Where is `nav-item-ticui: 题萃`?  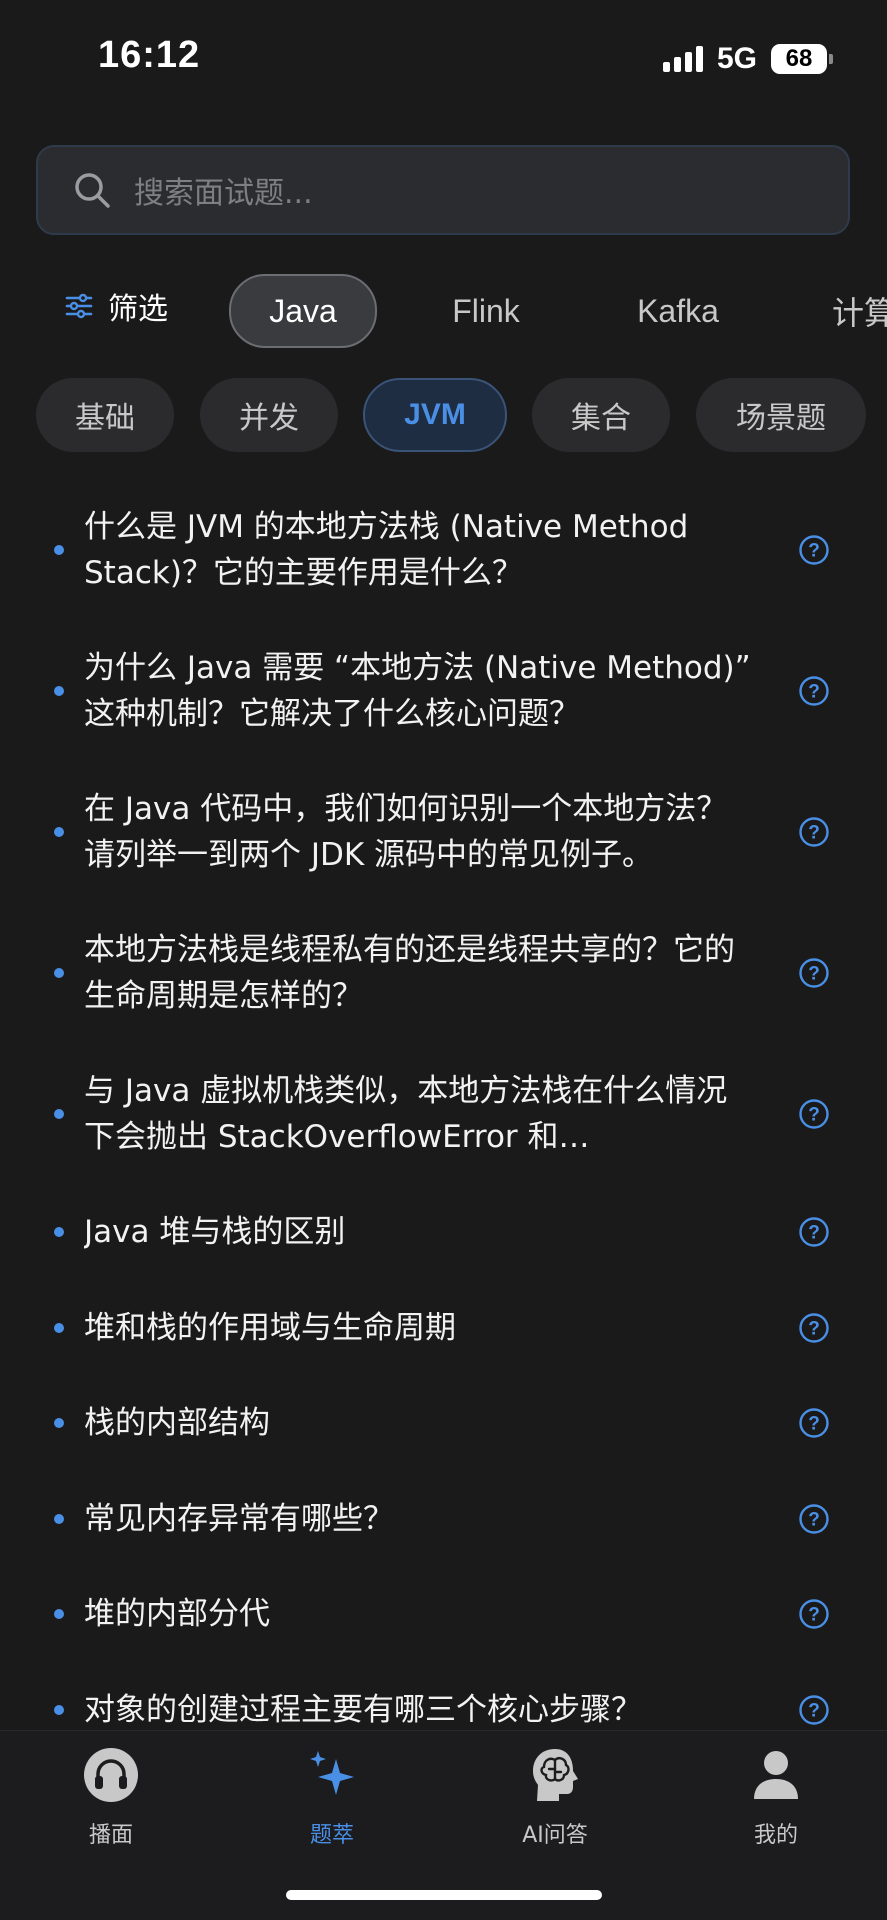 nav-item-ticui: 题萃 is located at coordinates (332, 1797).